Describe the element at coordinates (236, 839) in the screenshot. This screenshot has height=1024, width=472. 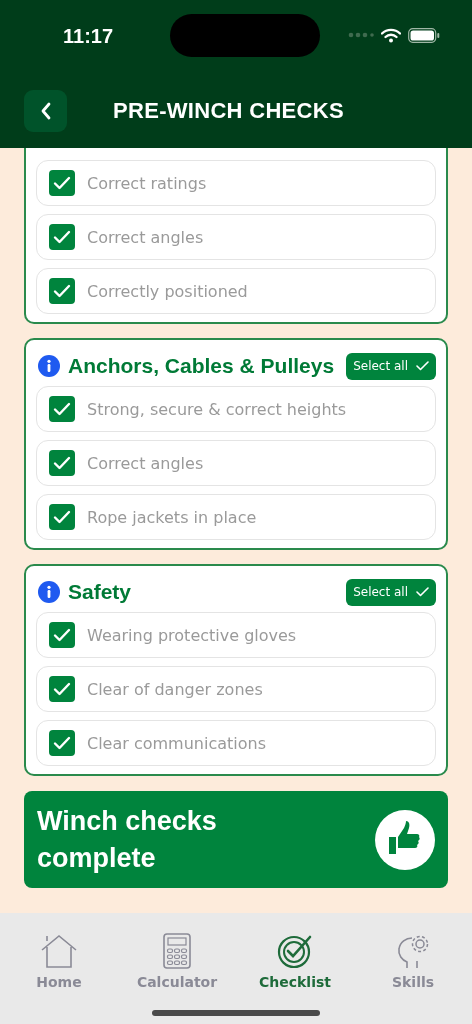
I see `complete-banner: Winch checks complete` at that location.